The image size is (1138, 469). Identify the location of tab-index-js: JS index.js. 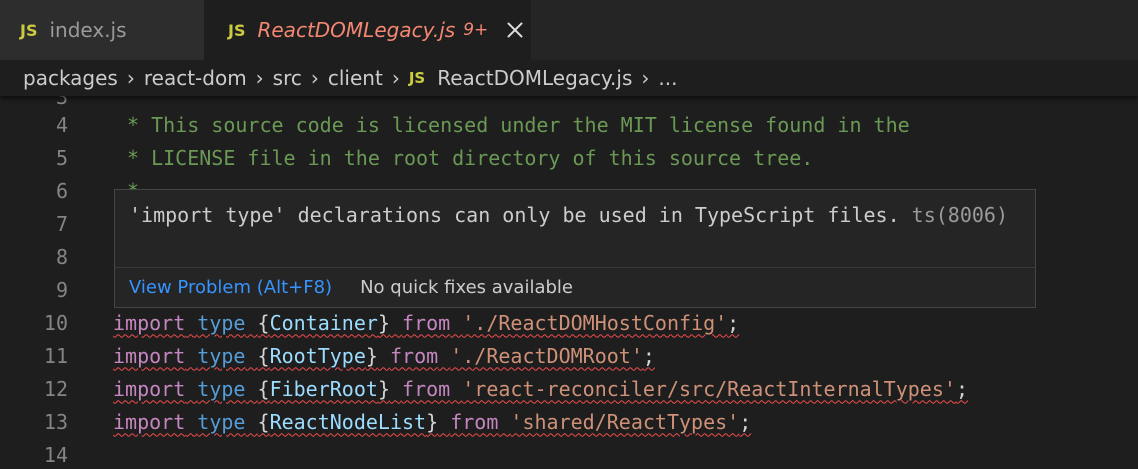
(102, 30).